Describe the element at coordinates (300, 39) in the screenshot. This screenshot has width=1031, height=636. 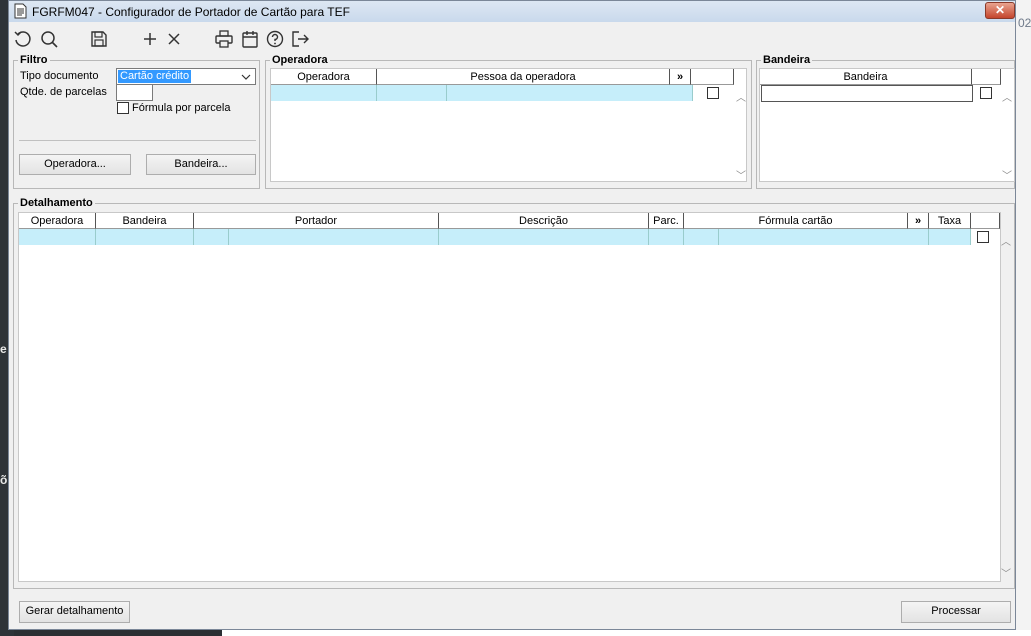
I see `exit-icon` at that location.